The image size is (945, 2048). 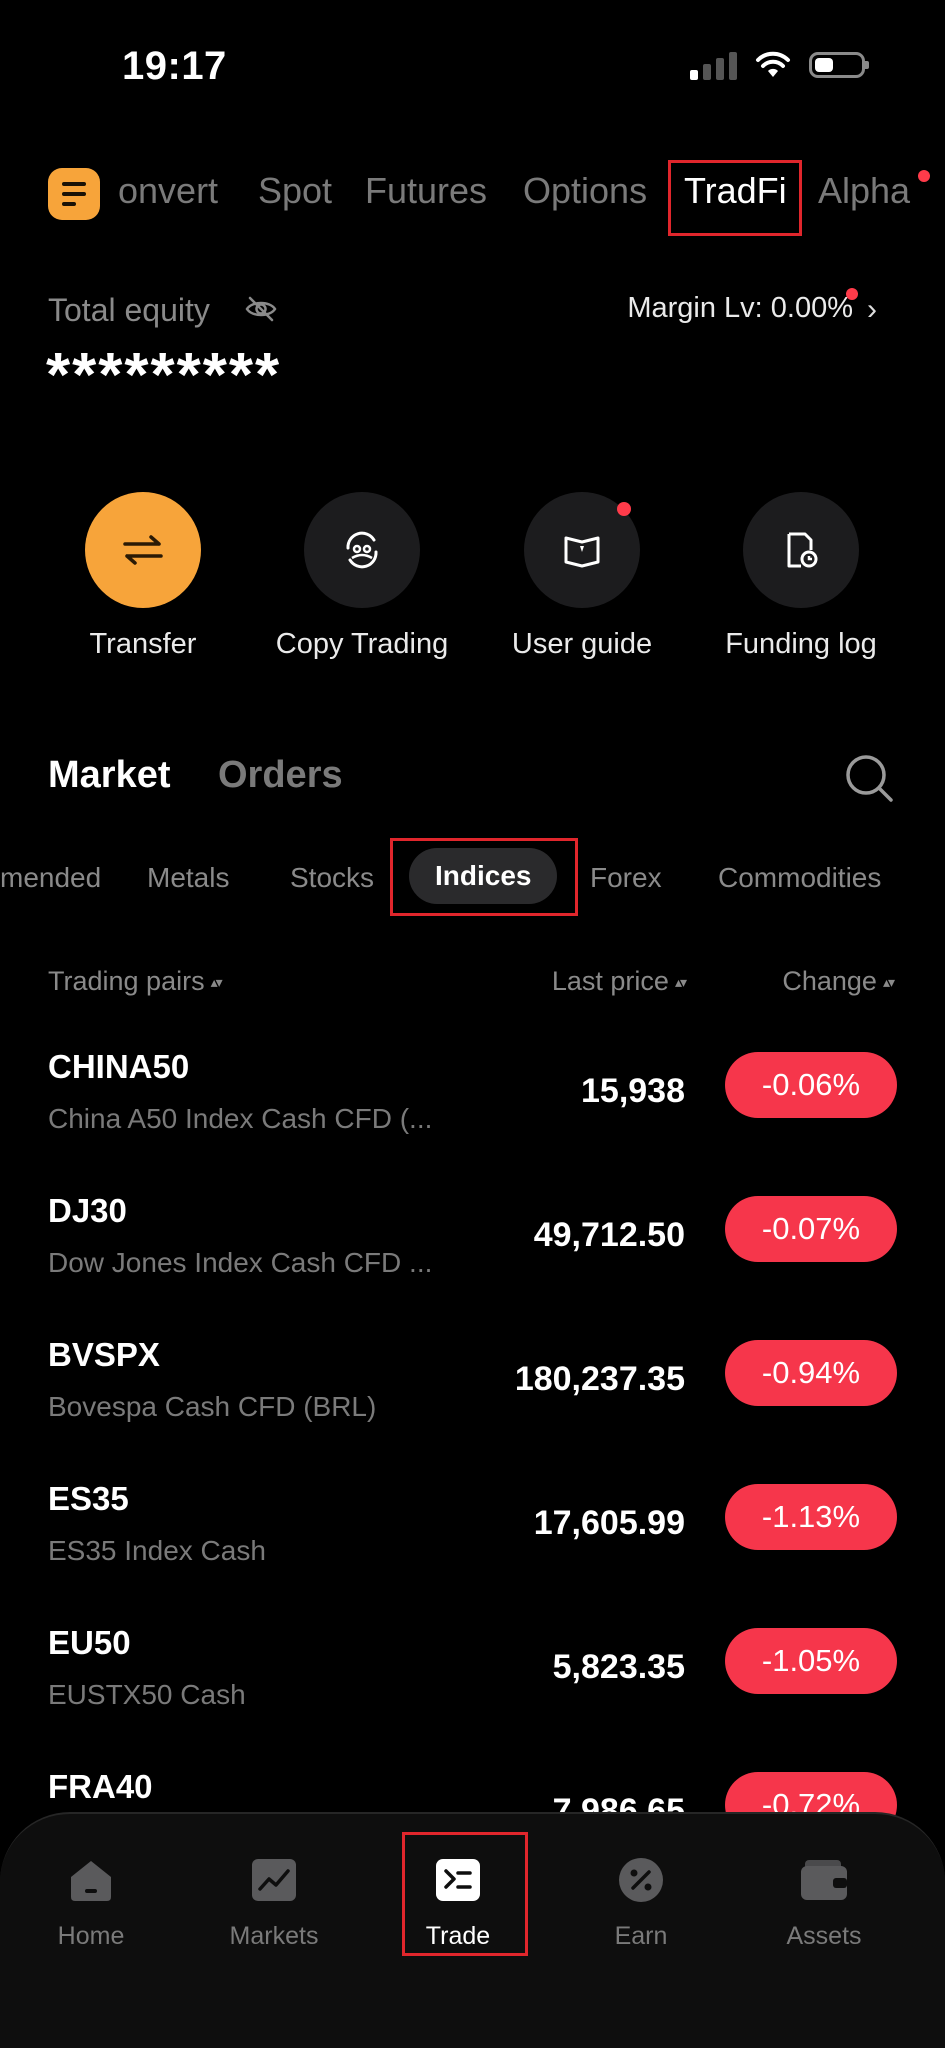 What do you see at coordinates (610, 981) in the screenshot?
I see `header-last-price-label: Last price` at bounding box center [610, 981].